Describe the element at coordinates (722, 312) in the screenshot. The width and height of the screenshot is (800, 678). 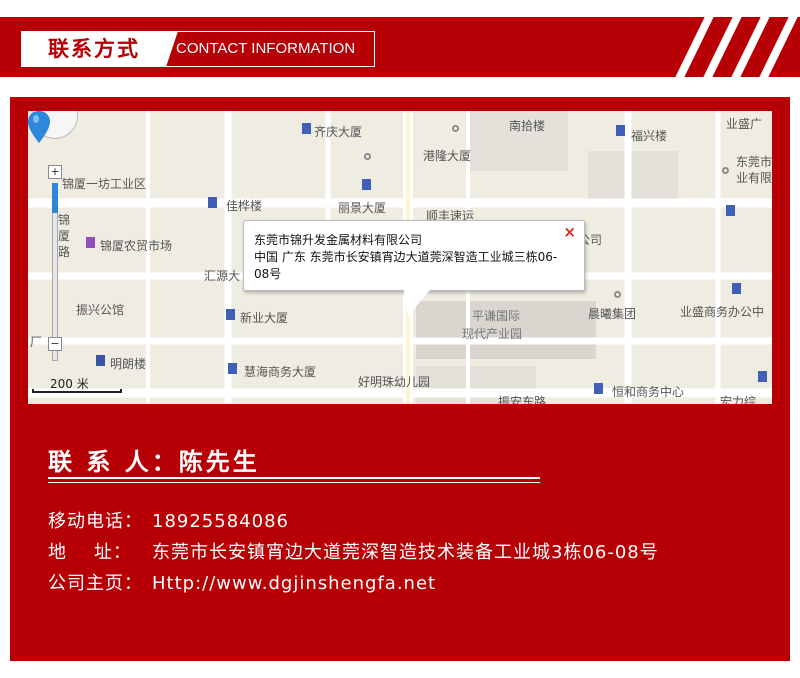
I see `map-label: 业盛商务办公中` at that location.